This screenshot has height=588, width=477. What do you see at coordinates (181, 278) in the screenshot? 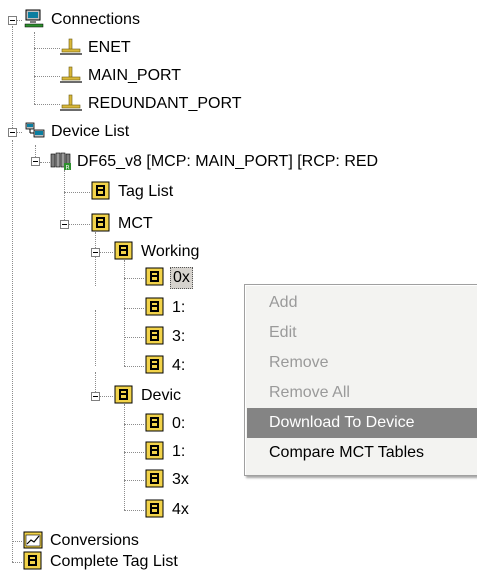
I see `selected-table-label: 0x` at bounding box center [181, 278].